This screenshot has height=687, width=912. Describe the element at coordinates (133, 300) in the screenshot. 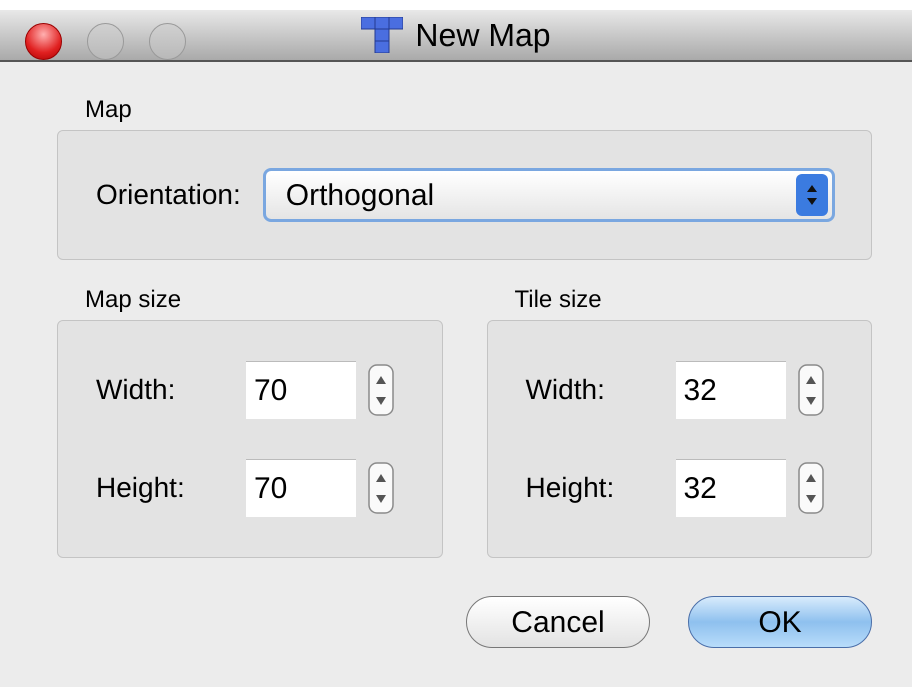

I see `group-title: Map size` at that location.